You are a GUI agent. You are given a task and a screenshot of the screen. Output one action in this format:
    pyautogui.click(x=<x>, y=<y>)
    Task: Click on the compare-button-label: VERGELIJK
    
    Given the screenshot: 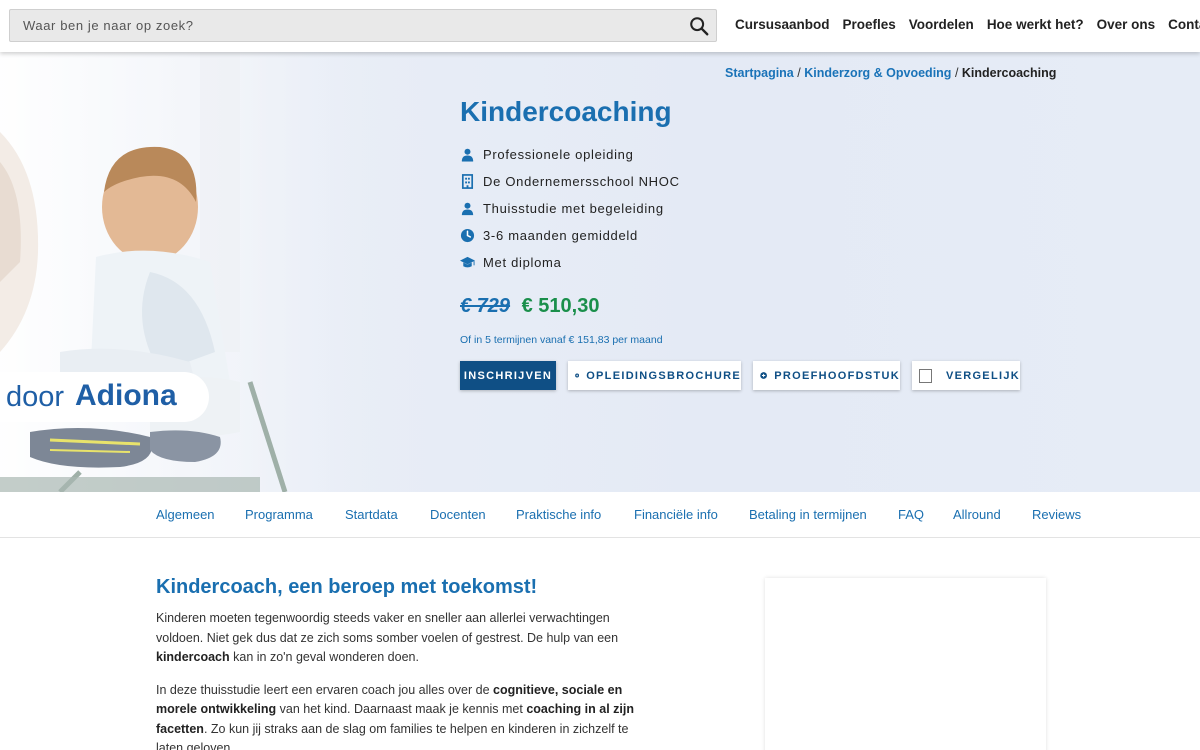 What is the action you would take?
    pyautogui.click(x=982, y=375)
    